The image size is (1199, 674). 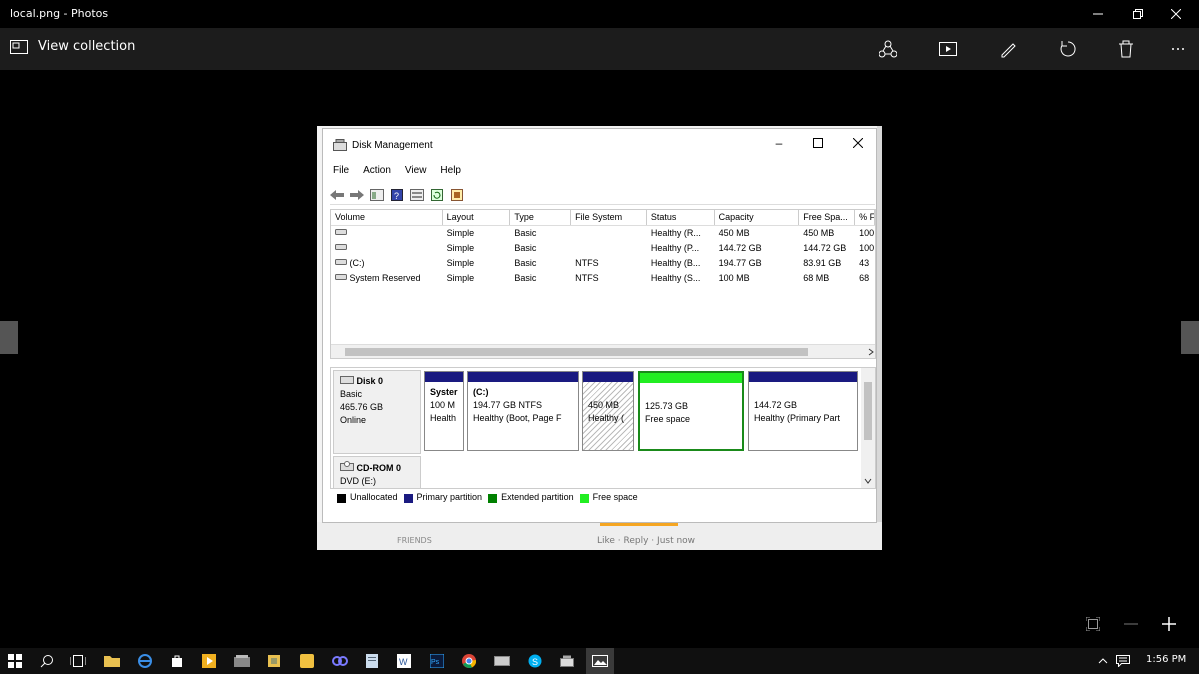 I want to click on keyboard-app-button, so click(x=502, y=661).